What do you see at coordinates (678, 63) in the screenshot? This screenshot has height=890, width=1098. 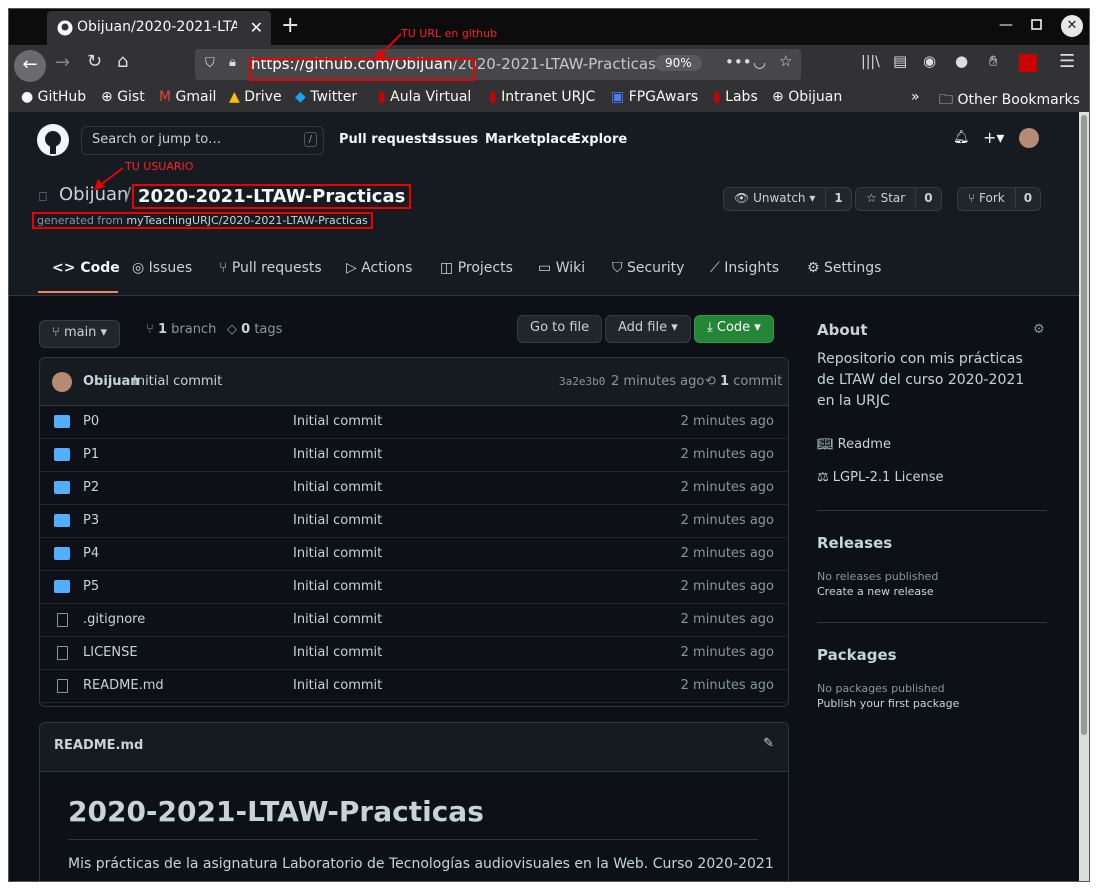 I see `zoom-level: 90%` at bounding box center [678, 63].